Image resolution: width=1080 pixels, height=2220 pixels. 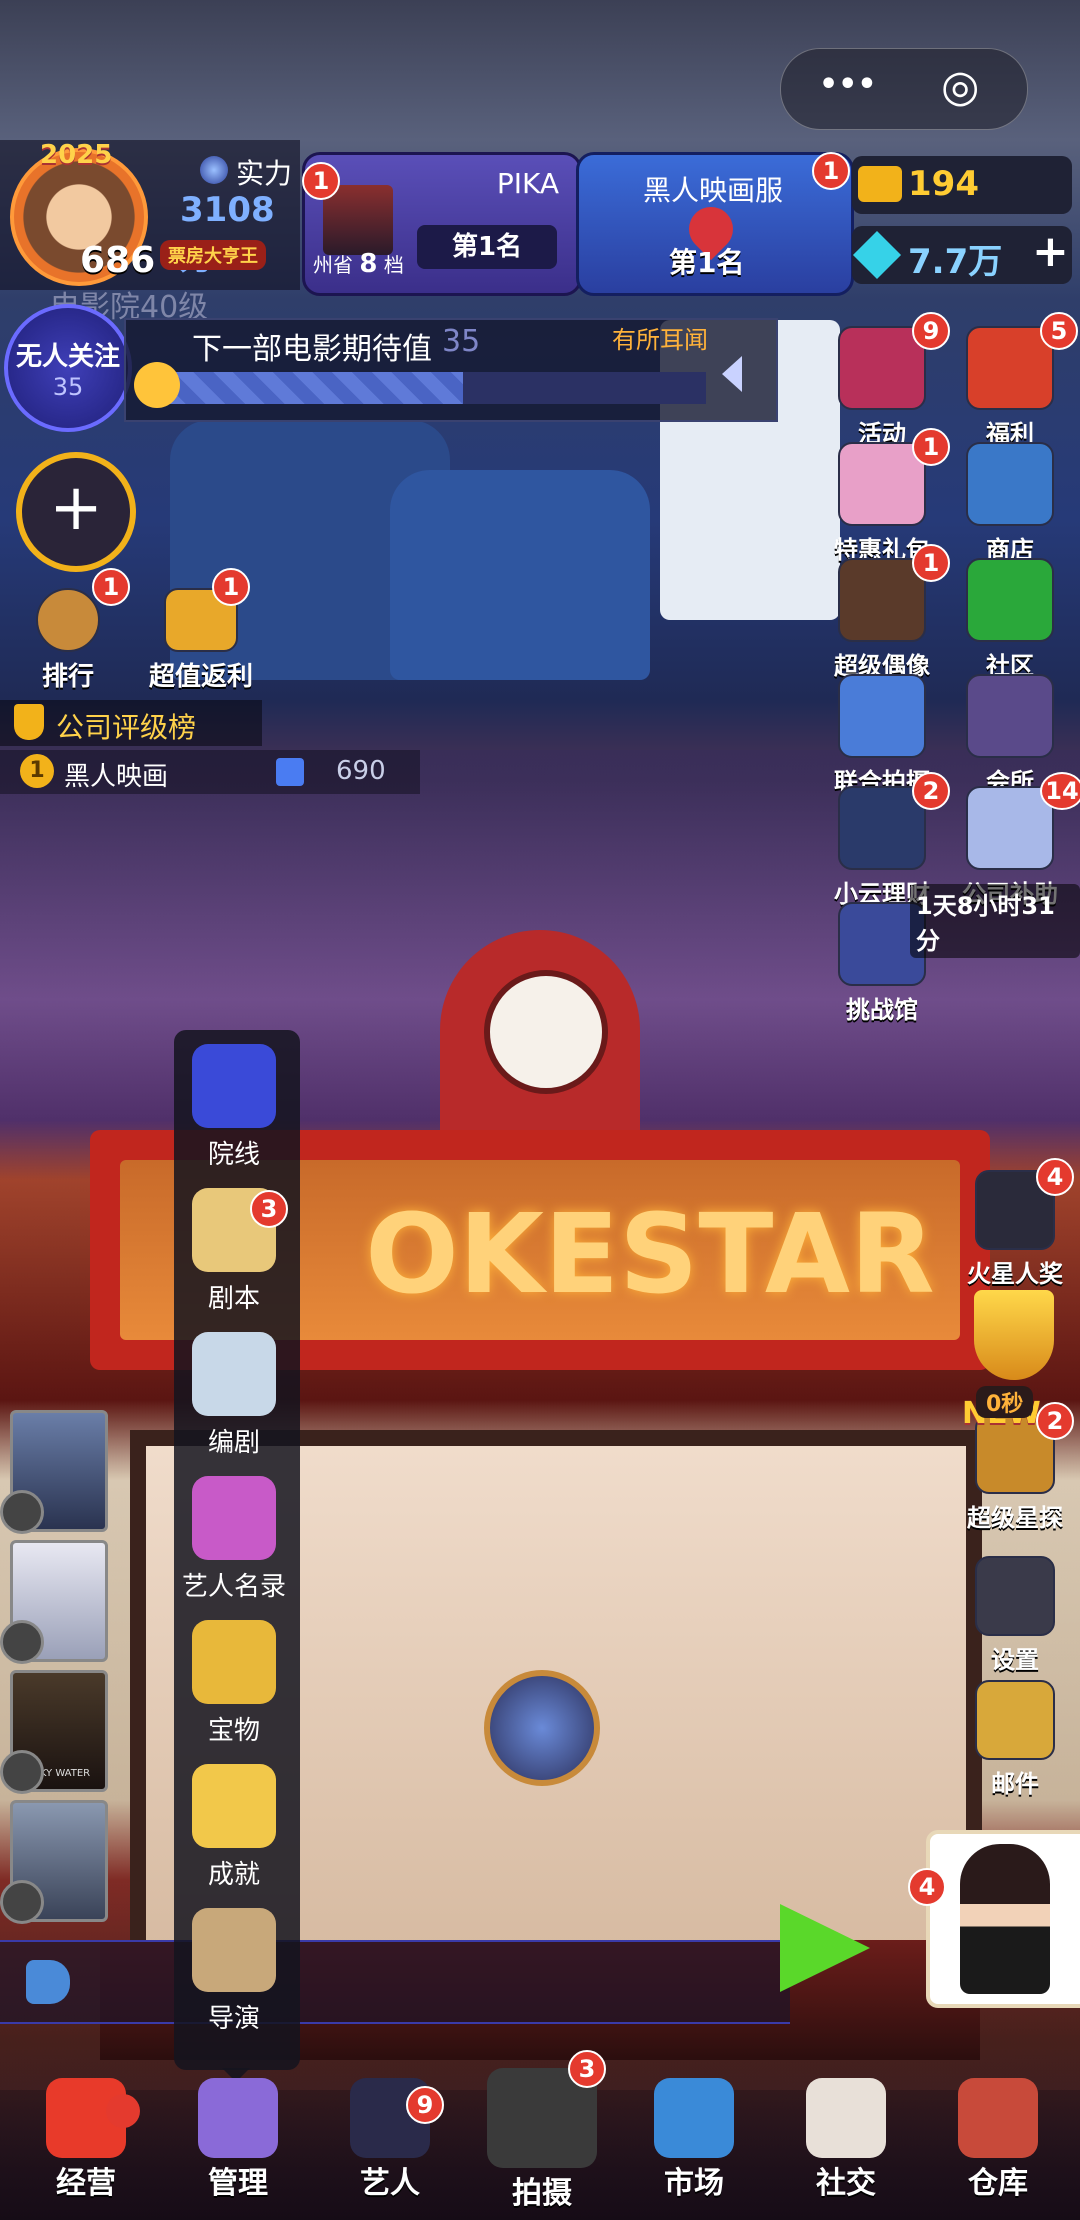 I want to click on company-board-score: 690, so click(x=361, y=771).